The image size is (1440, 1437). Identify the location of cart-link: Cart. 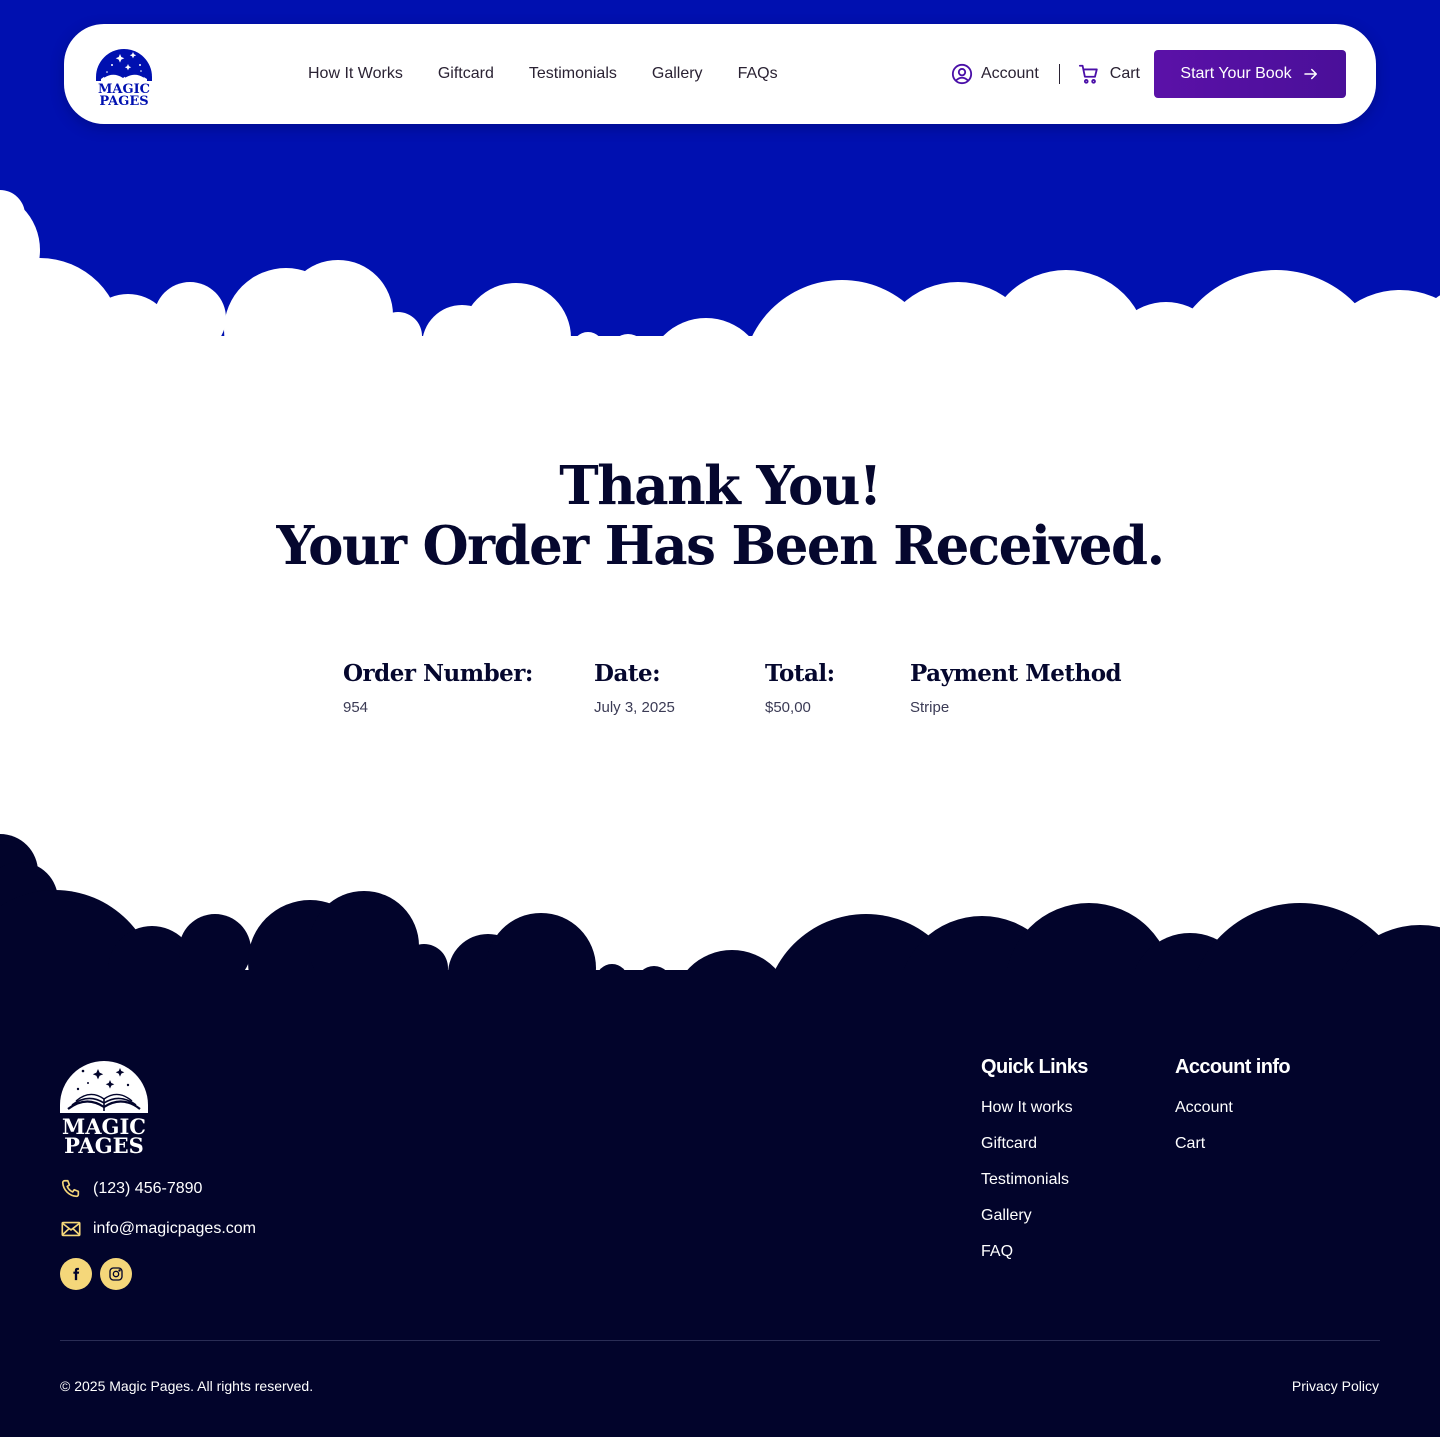
(1109, 74).